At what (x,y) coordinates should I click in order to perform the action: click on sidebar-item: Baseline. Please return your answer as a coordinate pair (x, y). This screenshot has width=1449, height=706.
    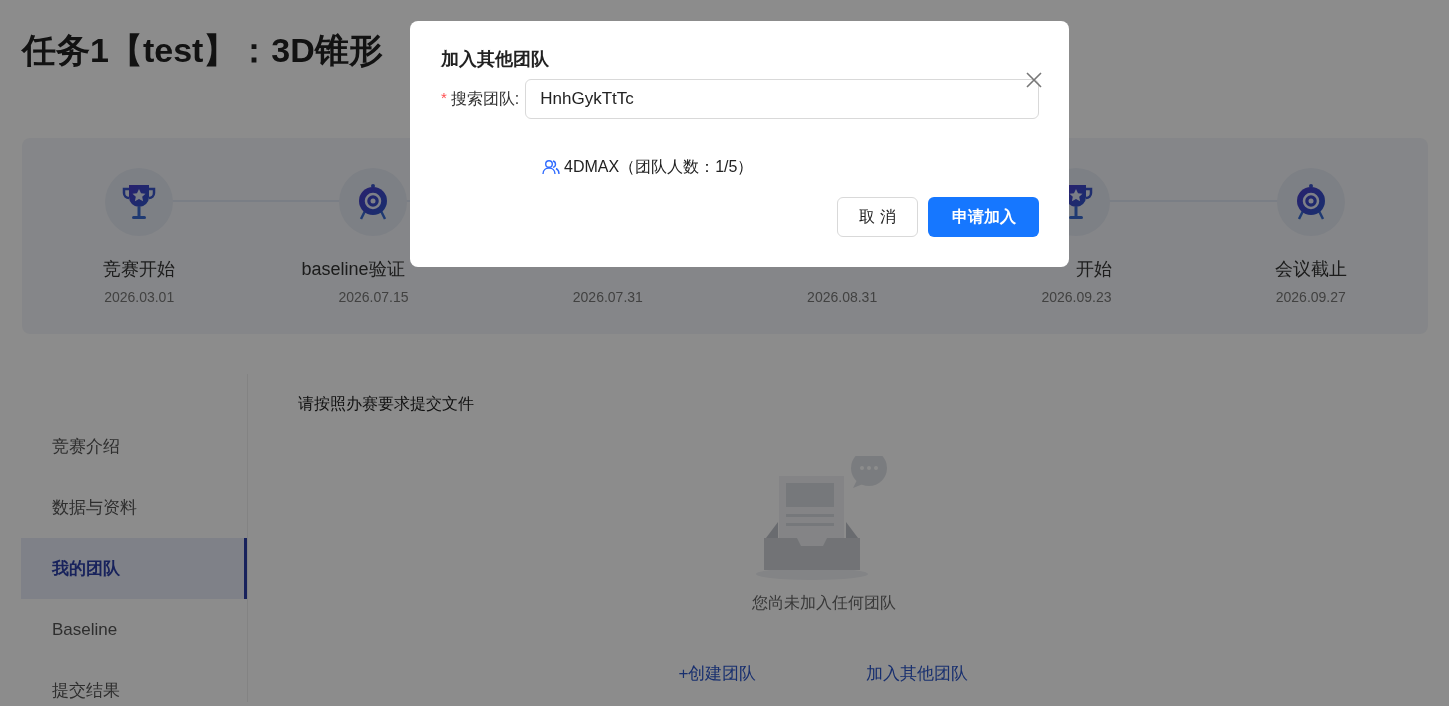
    Looking at the image, I should click on (134, 629).